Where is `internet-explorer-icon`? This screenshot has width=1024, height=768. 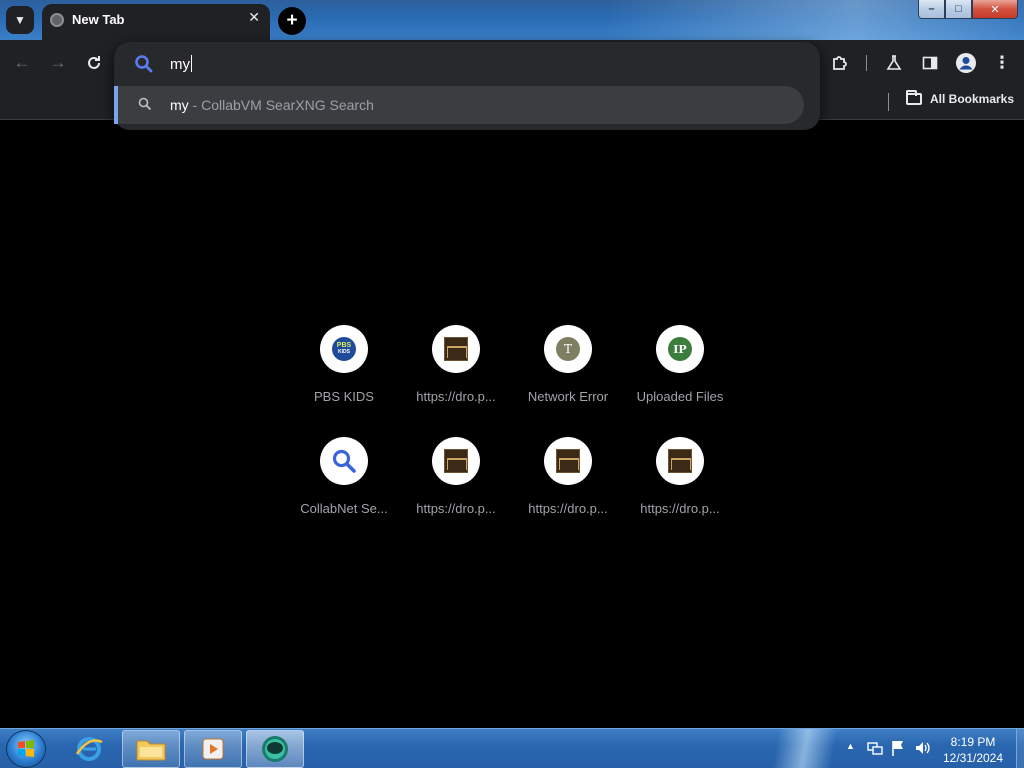 internet-explorer-icon is located at coordinates (89, 749).